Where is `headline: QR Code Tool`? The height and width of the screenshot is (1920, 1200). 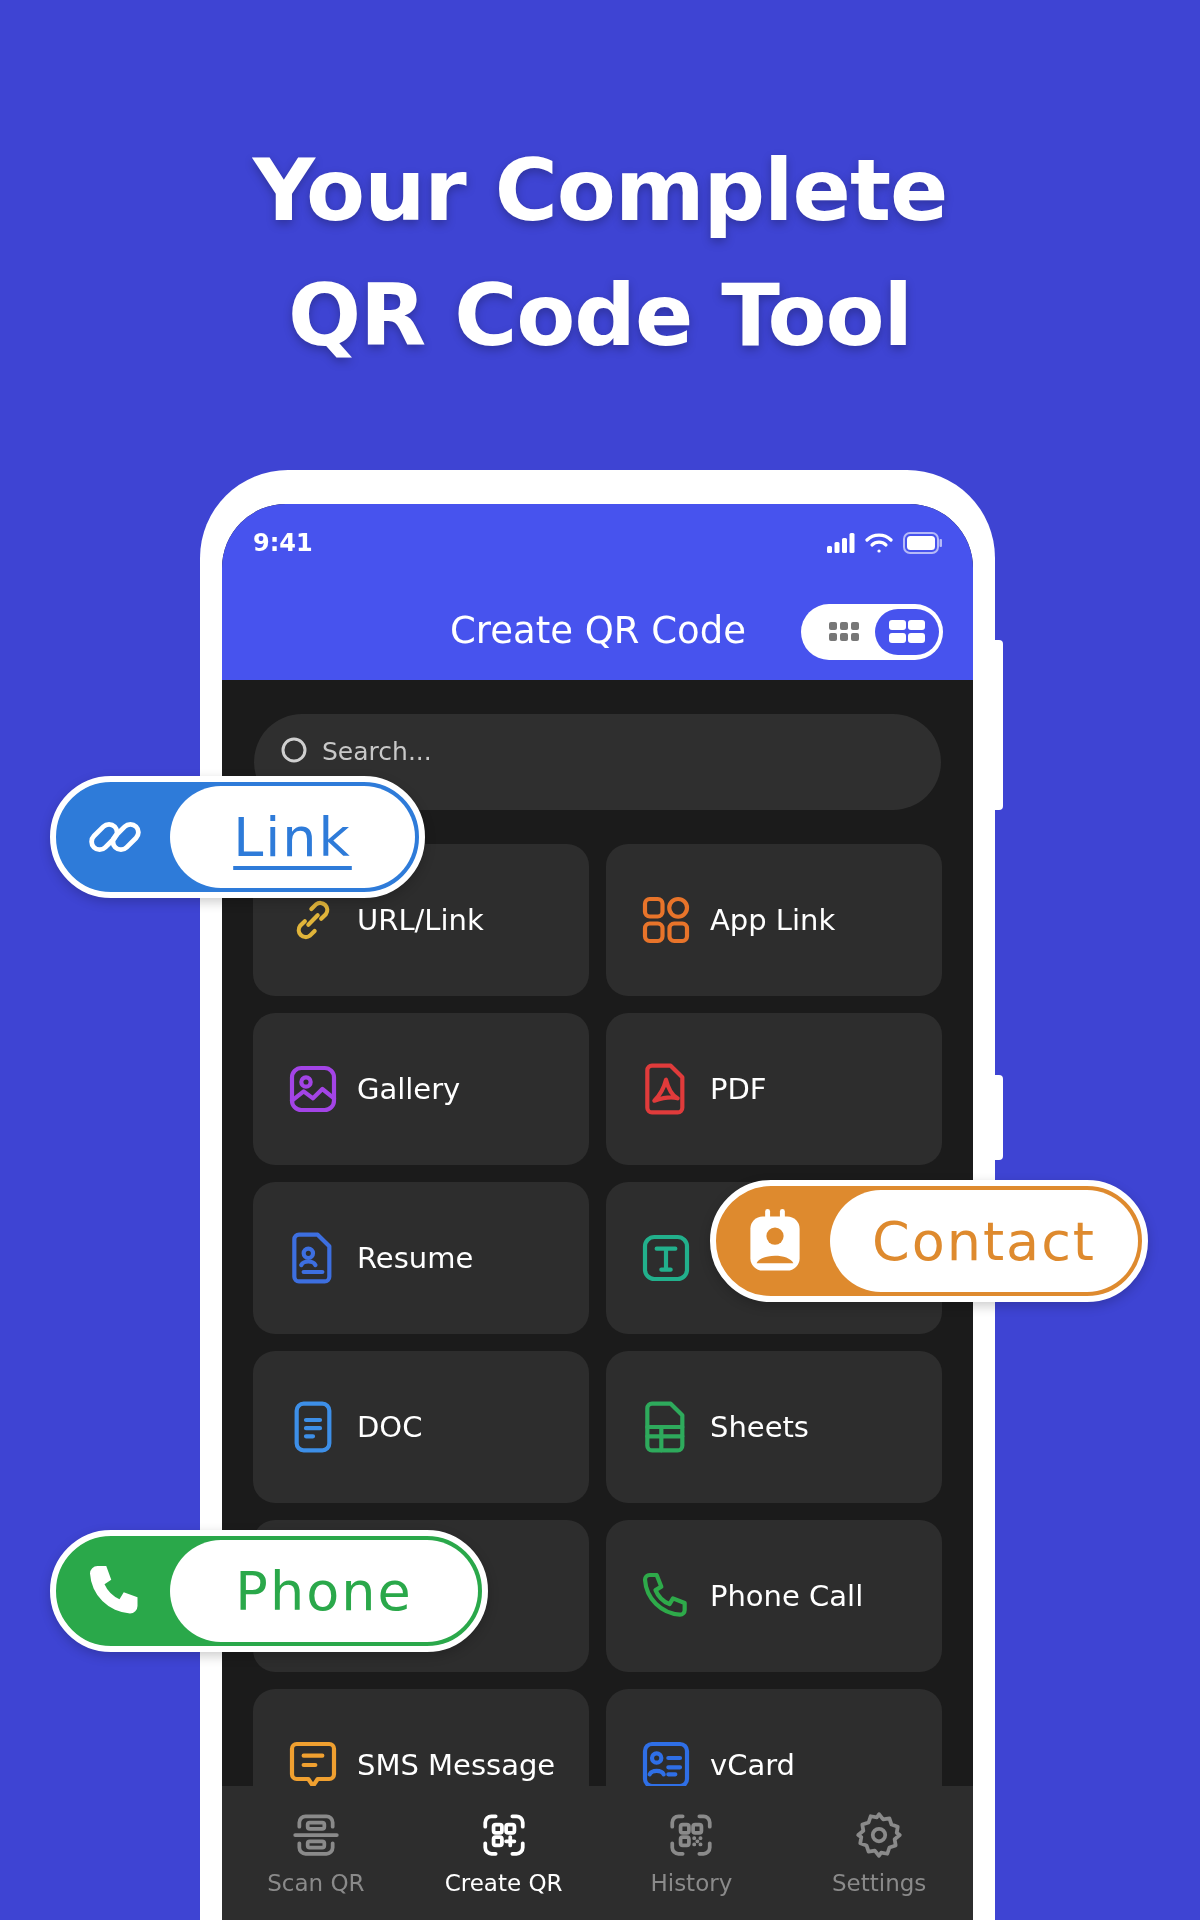
headline: QR Code Tool is located at coordinates (600, 315).